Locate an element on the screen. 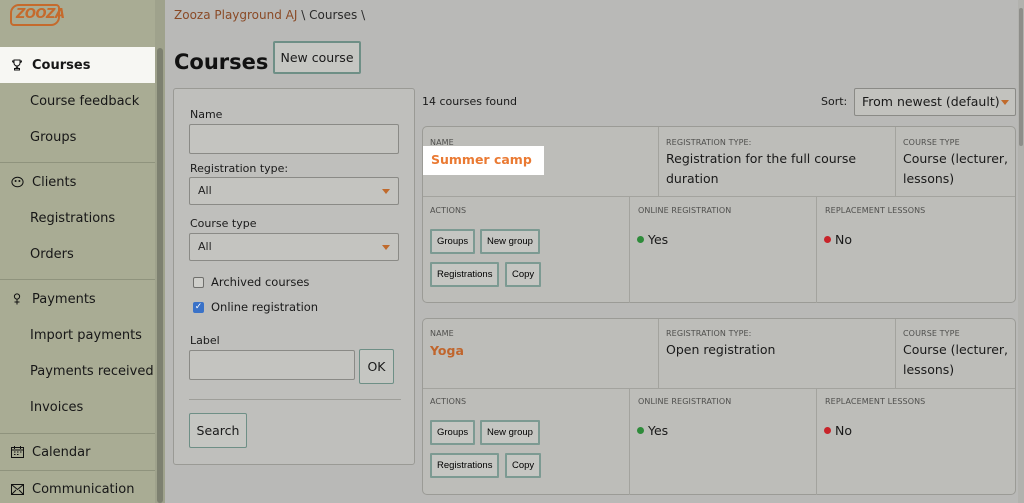  sidebar-item-invoices: Invoices is located at coordinates (77, 407).